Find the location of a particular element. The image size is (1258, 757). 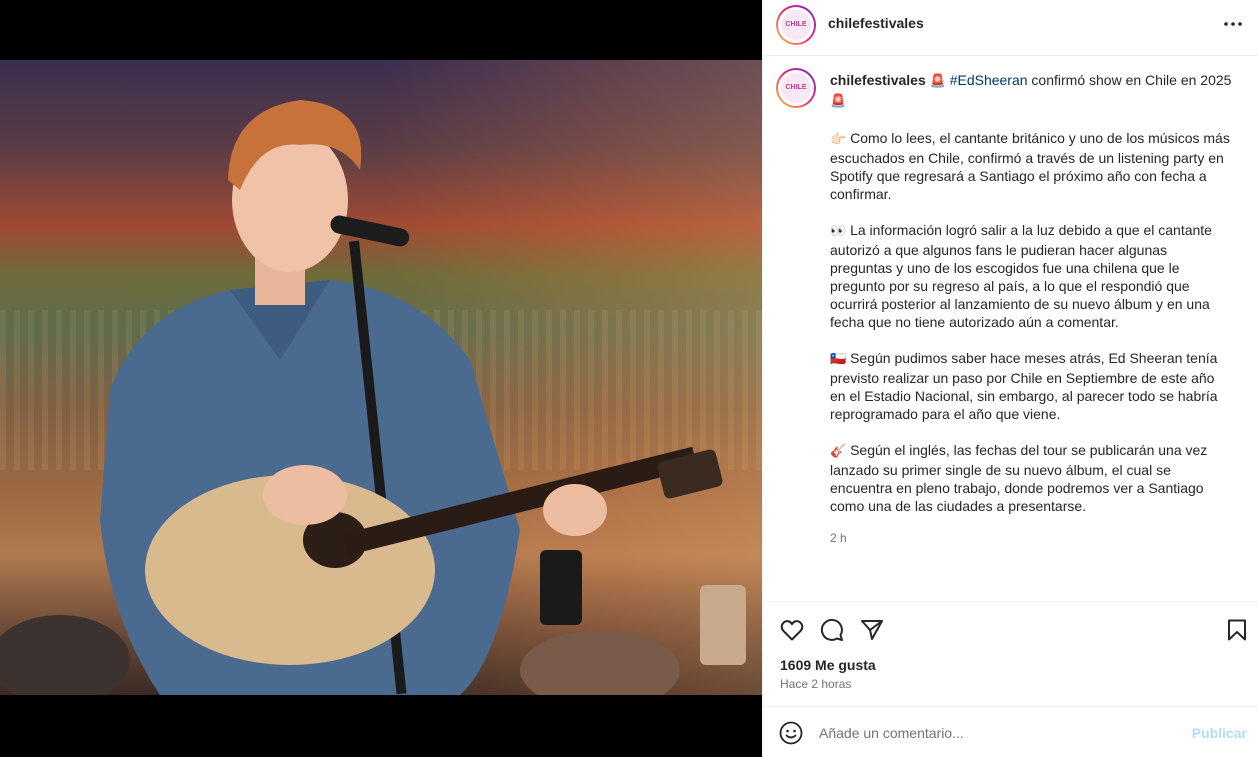

smiley-icon is located at coordinates (791, 733).